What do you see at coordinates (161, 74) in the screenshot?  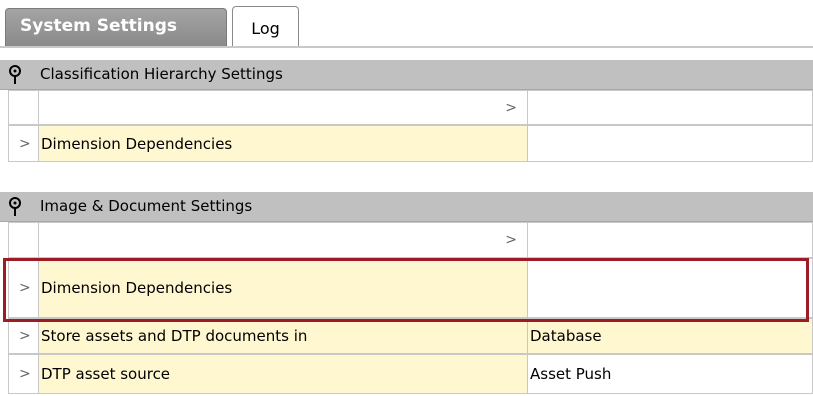 I see `section-title: Classification Hierarchy Settings` at bounding box center [161, 74].